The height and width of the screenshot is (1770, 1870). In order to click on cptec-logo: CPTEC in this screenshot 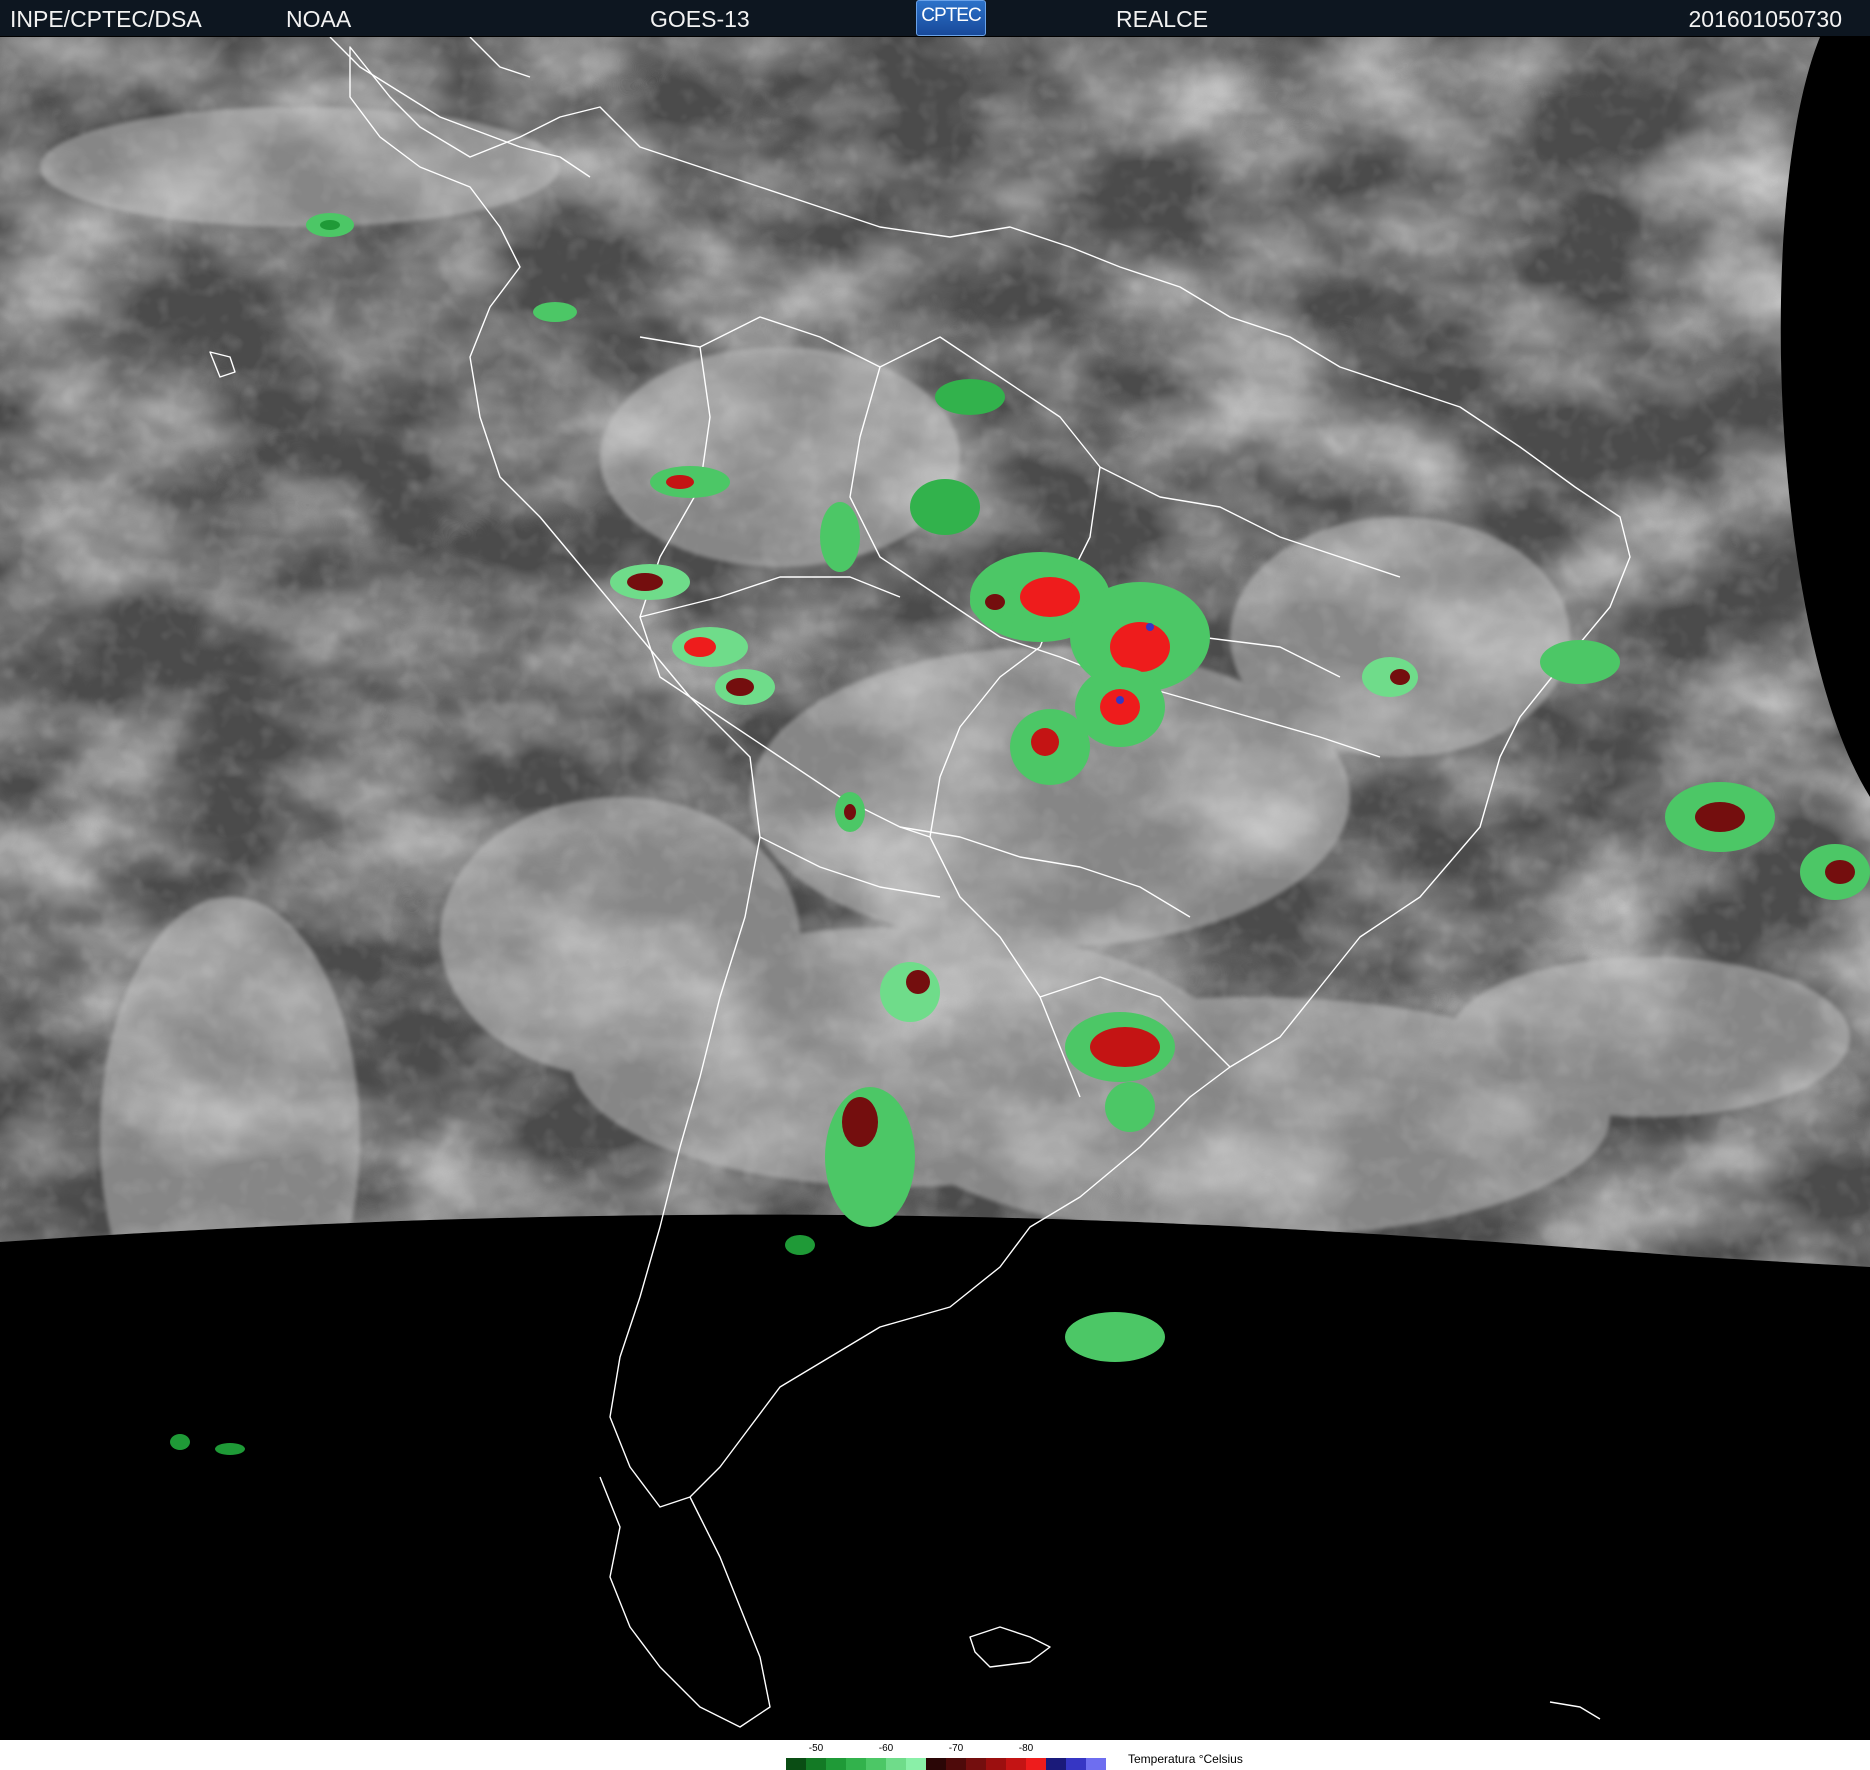, I will do `click(951, 18)`.